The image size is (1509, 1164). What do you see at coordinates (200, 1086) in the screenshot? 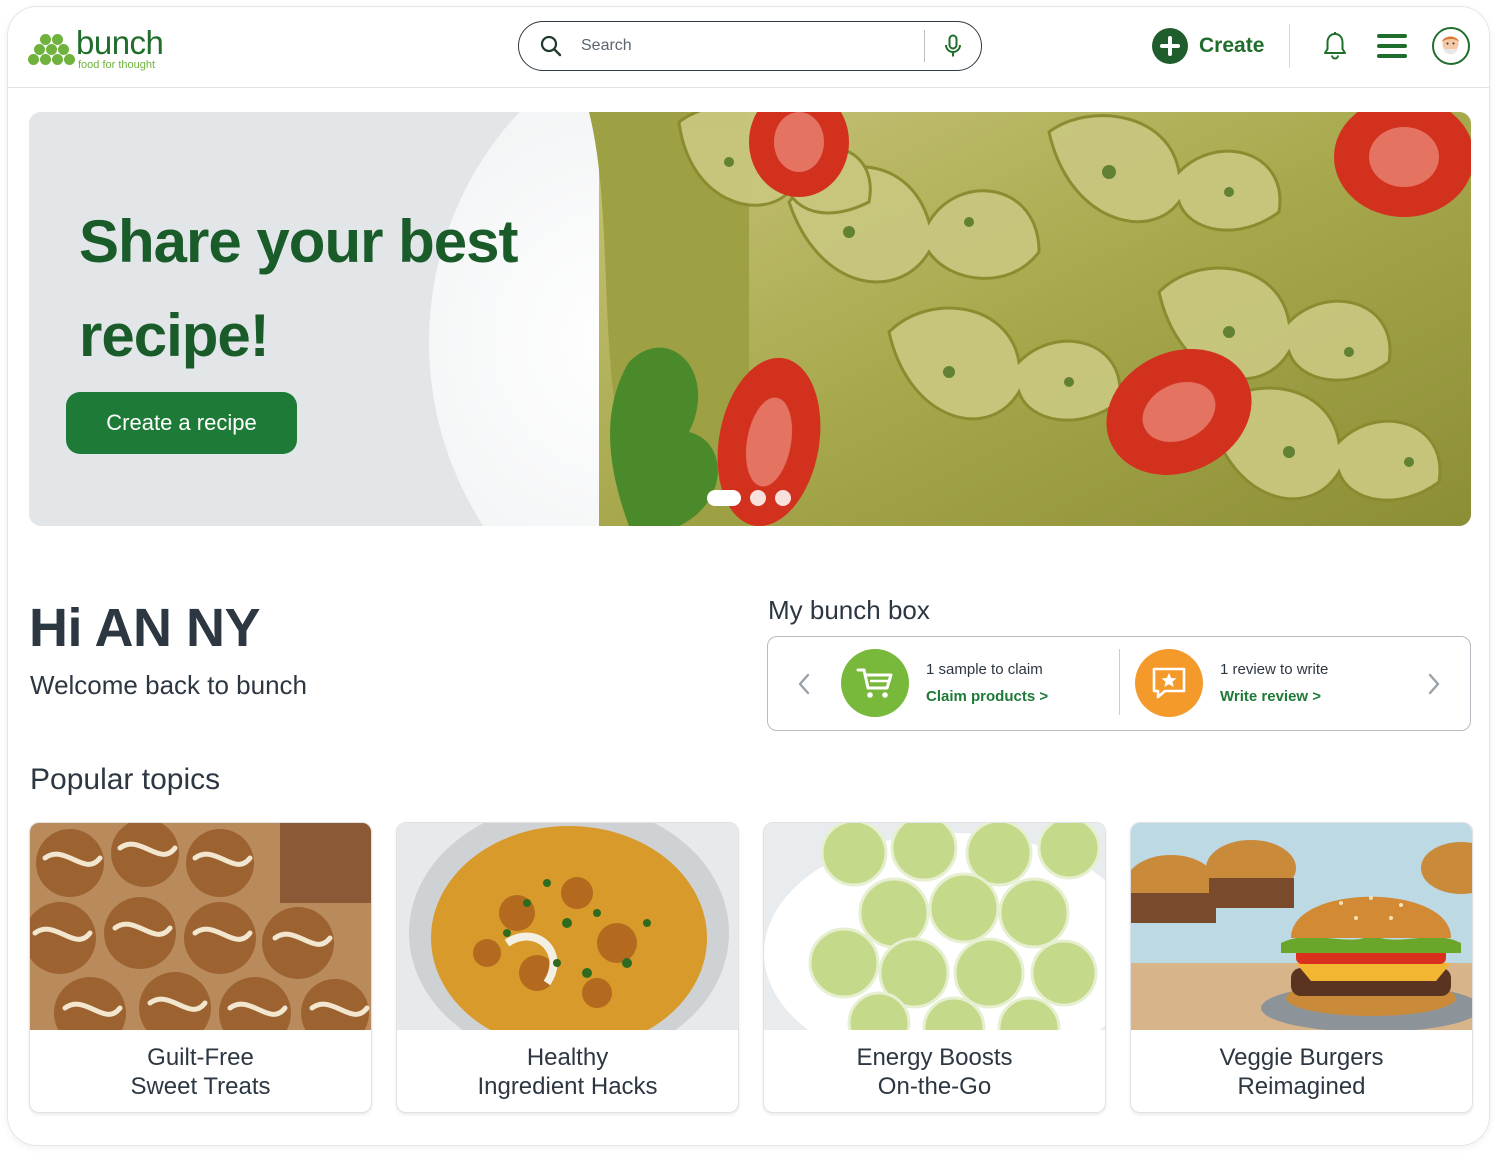
I see `topic-card-line2: Sweet Treats` at bounding box center [200, 1086].